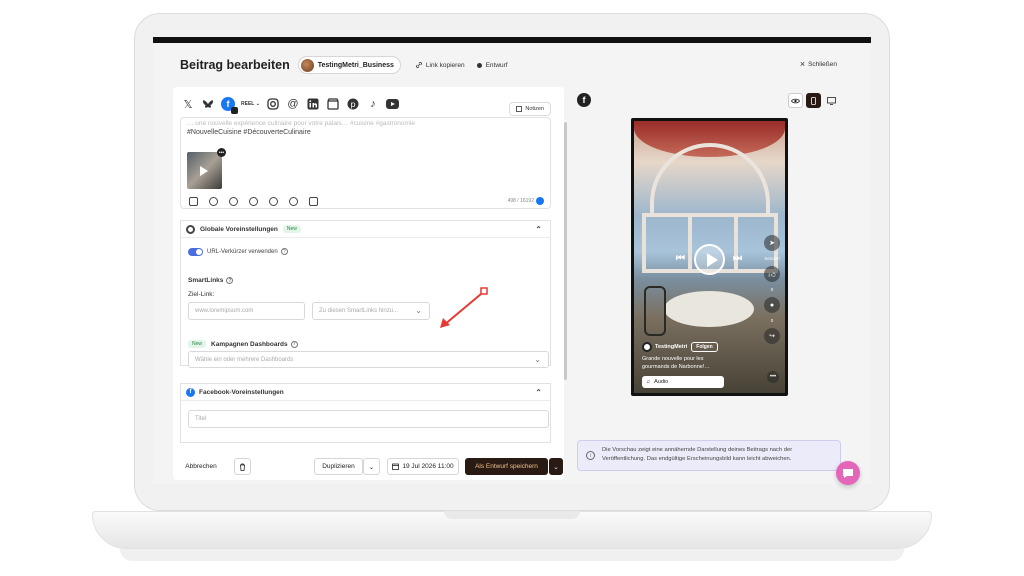 The image size is (1024, 576). What do you see at coordinates (773, 377) in the screenshot?
I see `more-options-icon: •••` at bounding box center [773, 377].